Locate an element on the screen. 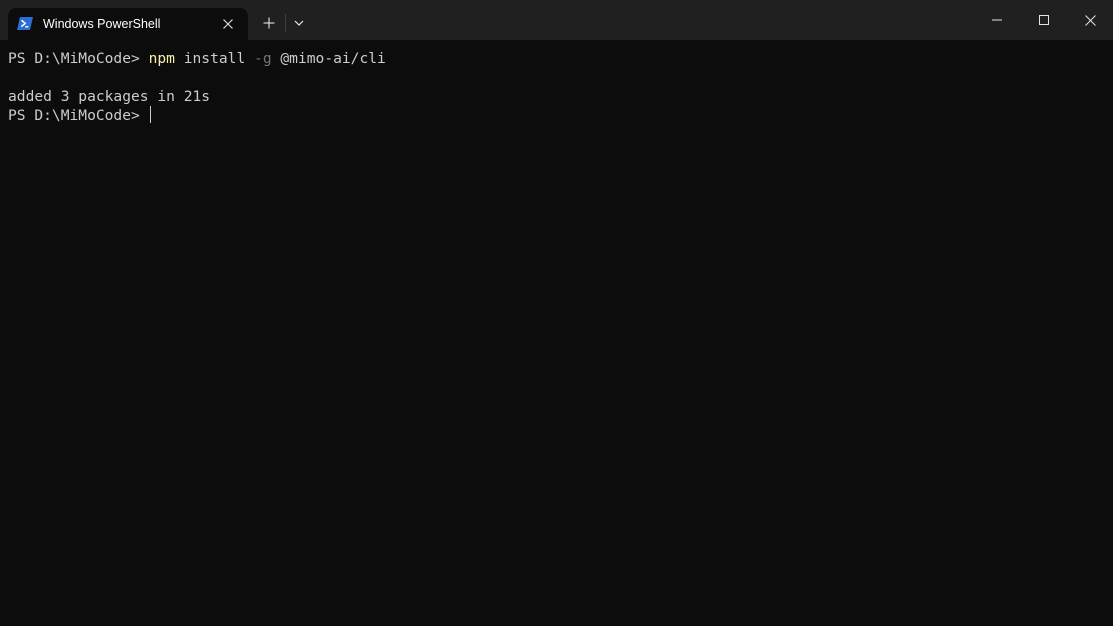 The image size is (1113, 626). new-tab-button is located at coordinates (269, 23).